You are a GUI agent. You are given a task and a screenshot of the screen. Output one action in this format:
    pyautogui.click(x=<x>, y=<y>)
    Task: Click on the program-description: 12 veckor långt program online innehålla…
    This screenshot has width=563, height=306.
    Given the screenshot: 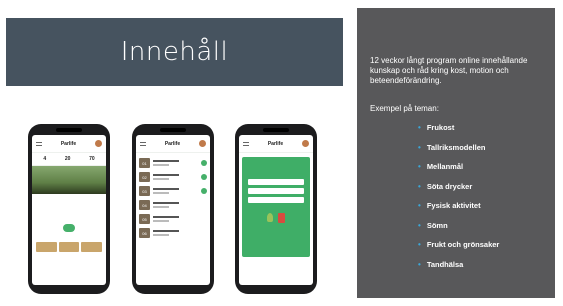 What is the action you would take?
    pyautogui.click(x=449, y=70)
    